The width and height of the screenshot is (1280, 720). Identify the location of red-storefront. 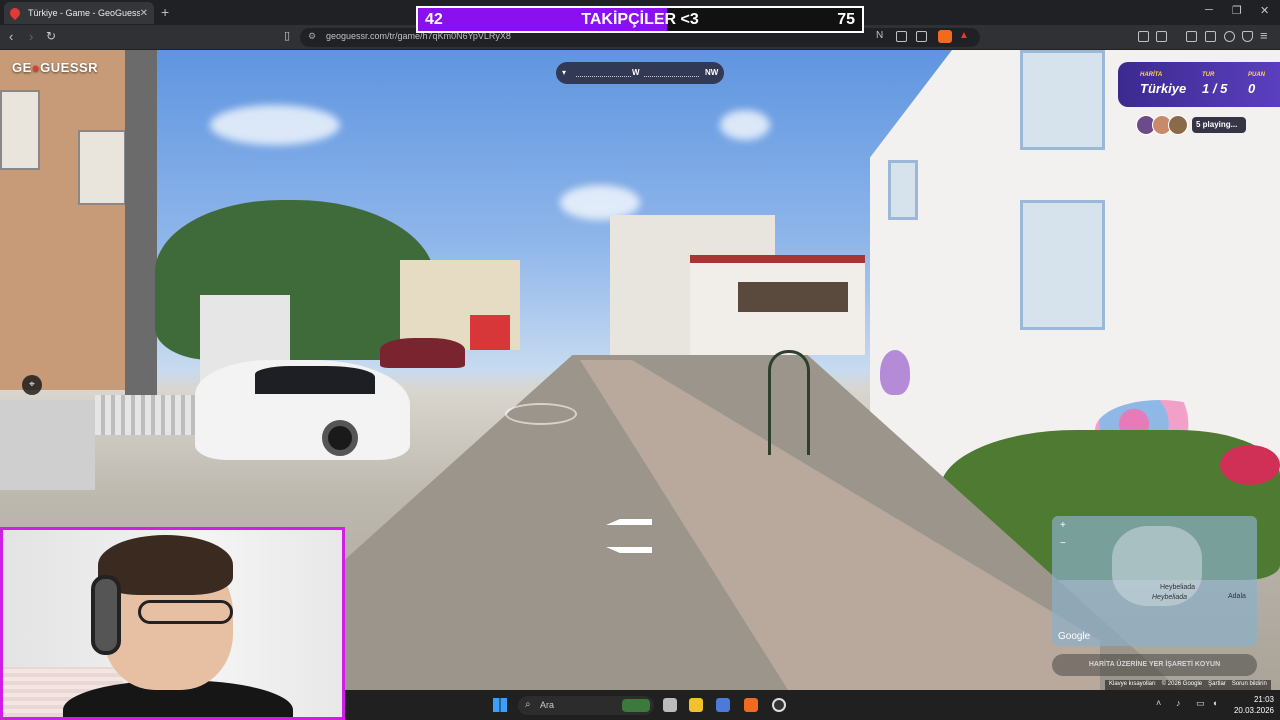
(490, 332).